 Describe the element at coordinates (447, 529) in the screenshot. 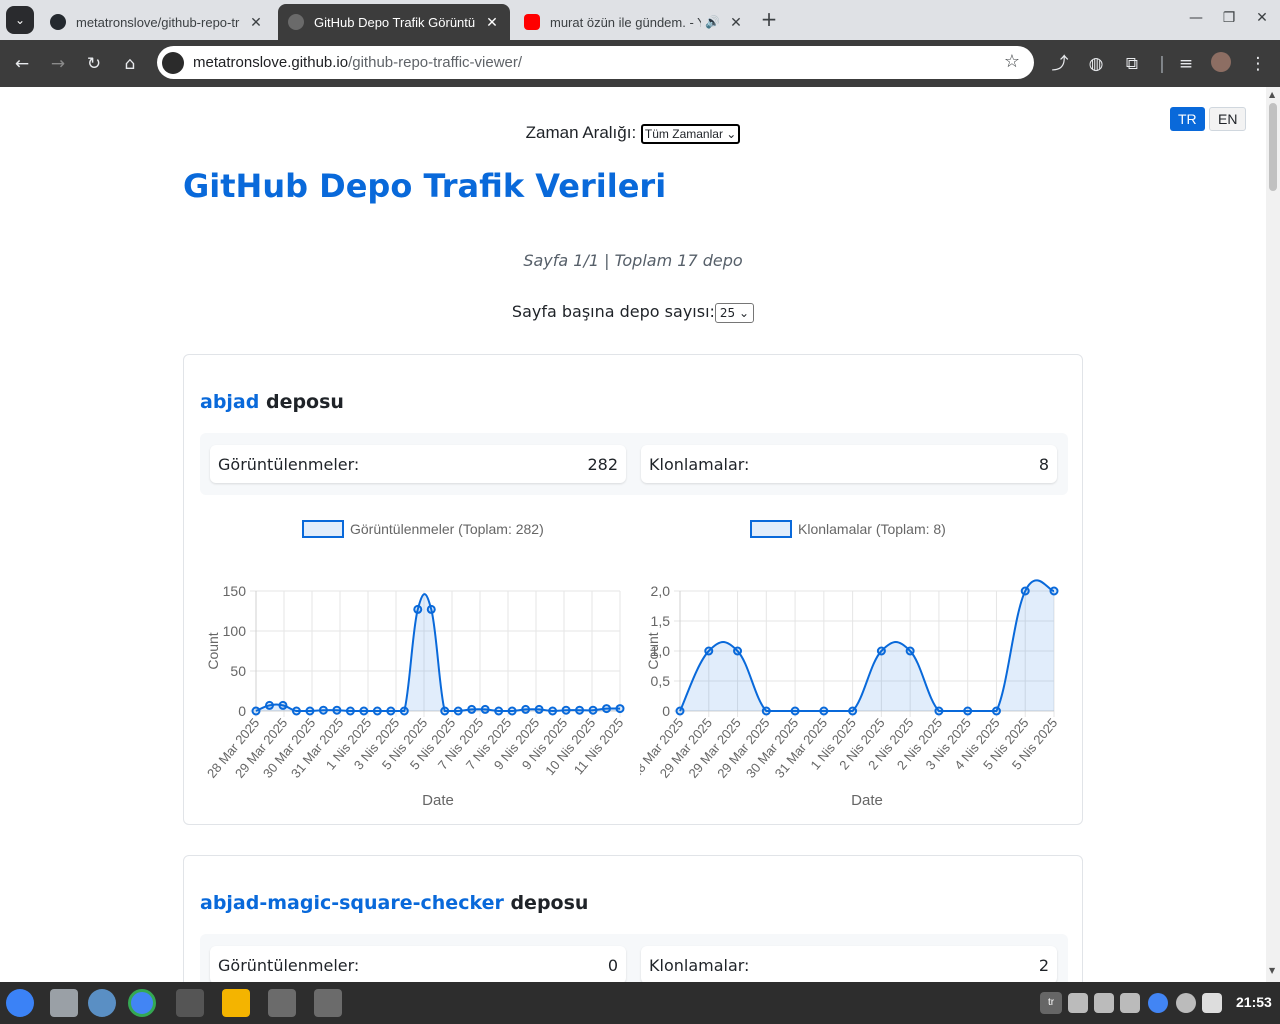

I see `legend-label: Görüntülenmeler (Toplam: 282)` at that location.